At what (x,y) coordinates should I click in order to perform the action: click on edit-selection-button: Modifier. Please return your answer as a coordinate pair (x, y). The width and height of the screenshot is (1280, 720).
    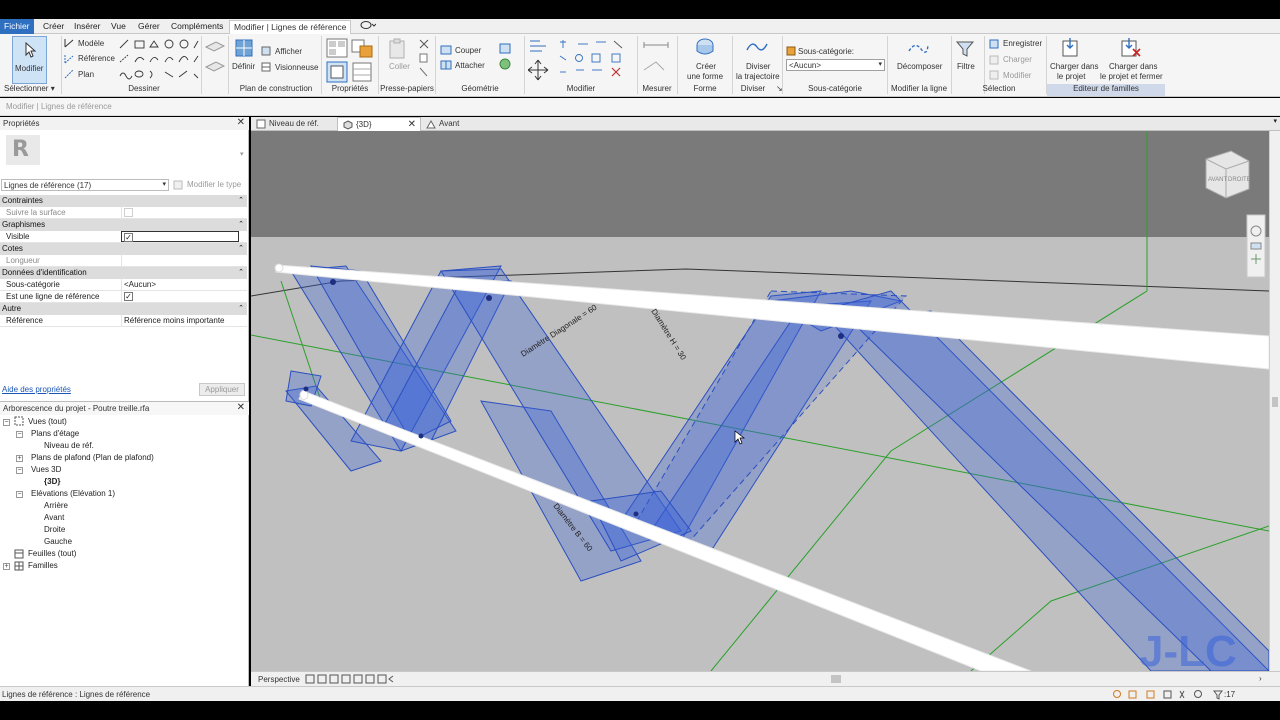
    Looking at the image, I should click on (1017, 75).